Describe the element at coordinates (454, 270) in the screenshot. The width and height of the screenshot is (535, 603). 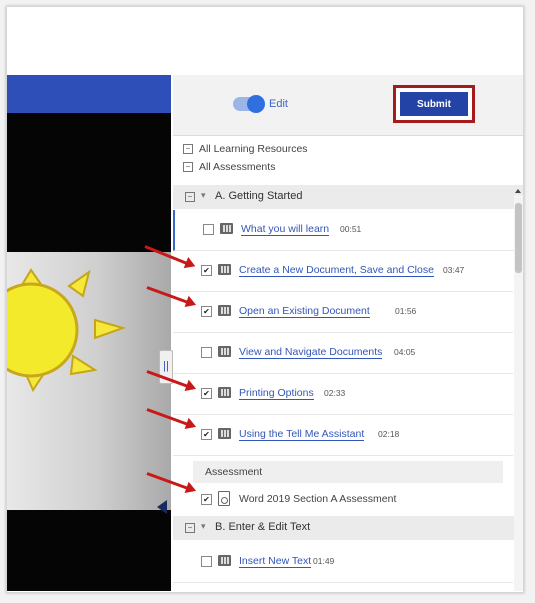
I see `item-duration: 03:47` at that location.